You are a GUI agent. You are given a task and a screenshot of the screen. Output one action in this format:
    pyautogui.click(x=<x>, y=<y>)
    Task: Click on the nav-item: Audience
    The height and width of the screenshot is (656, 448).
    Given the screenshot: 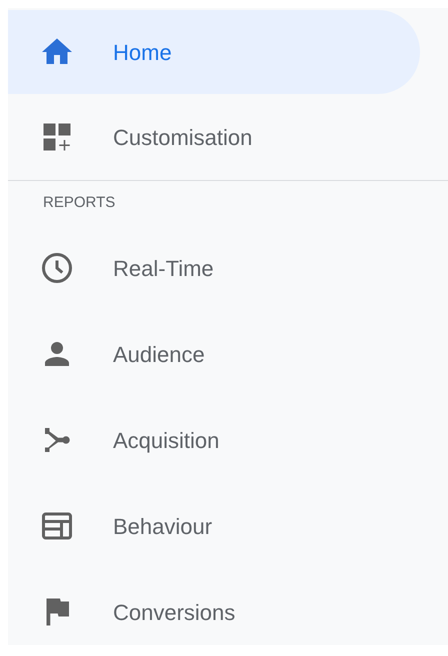 What is the action you would take?
    pyautogui.click(x=214, y=354)
    